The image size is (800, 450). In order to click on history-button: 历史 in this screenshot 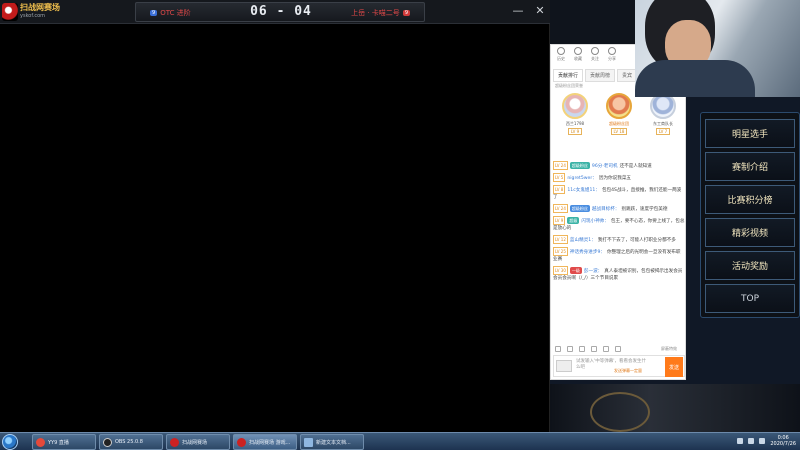, I will do `click(561, 54)`.